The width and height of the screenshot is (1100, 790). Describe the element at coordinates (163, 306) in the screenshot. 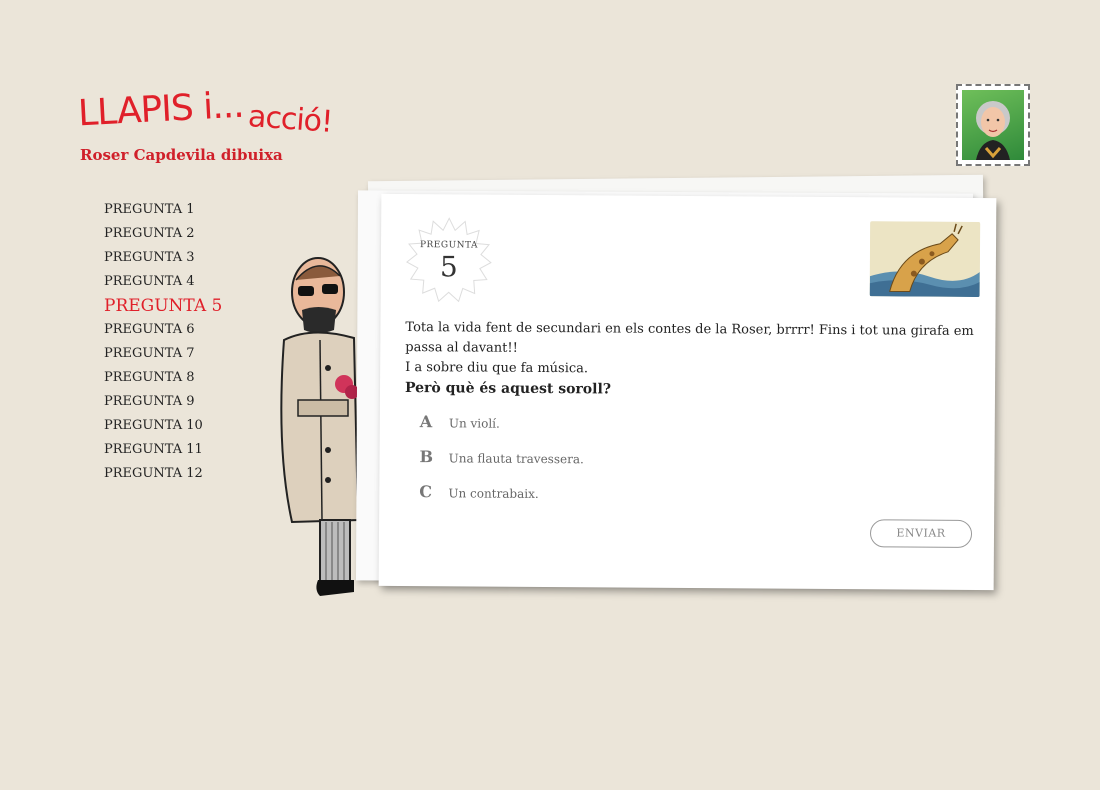

I see `nav-item-pregunta-5: PREGUNTA 5` at that location.